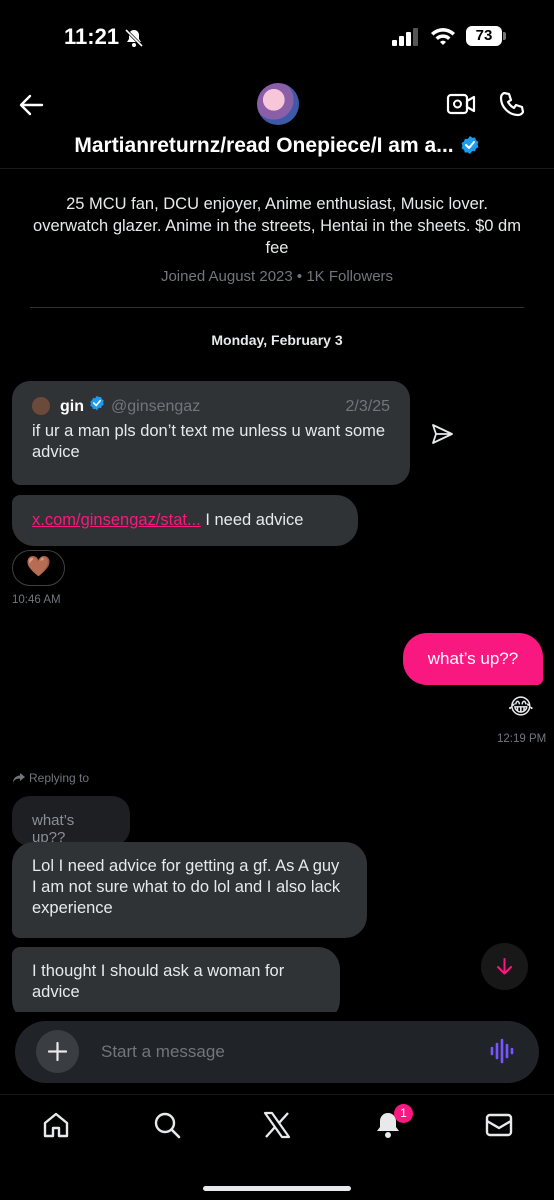  What do you see at coordinates (277, 168) in the screenshot?
I see `header-separator` at bounding box center [277, 168].